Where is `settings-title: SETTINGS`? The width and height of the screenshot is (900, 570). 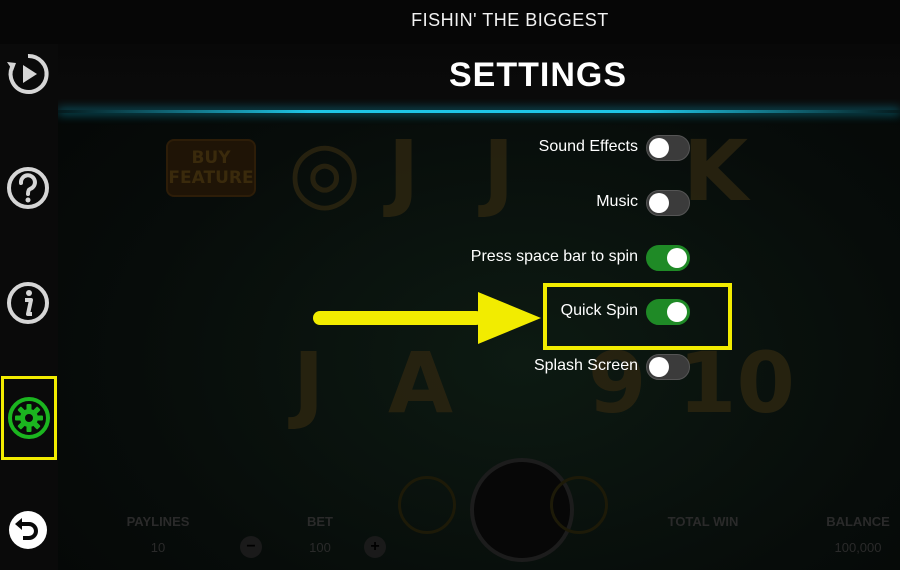
settings-title: SETTINGS is located at coordinates (538, 75).